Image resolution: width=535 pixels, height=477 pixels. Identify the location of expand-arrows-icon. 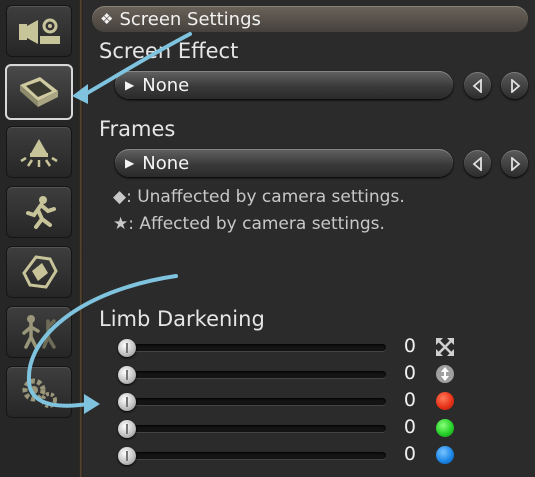
(445, 347).